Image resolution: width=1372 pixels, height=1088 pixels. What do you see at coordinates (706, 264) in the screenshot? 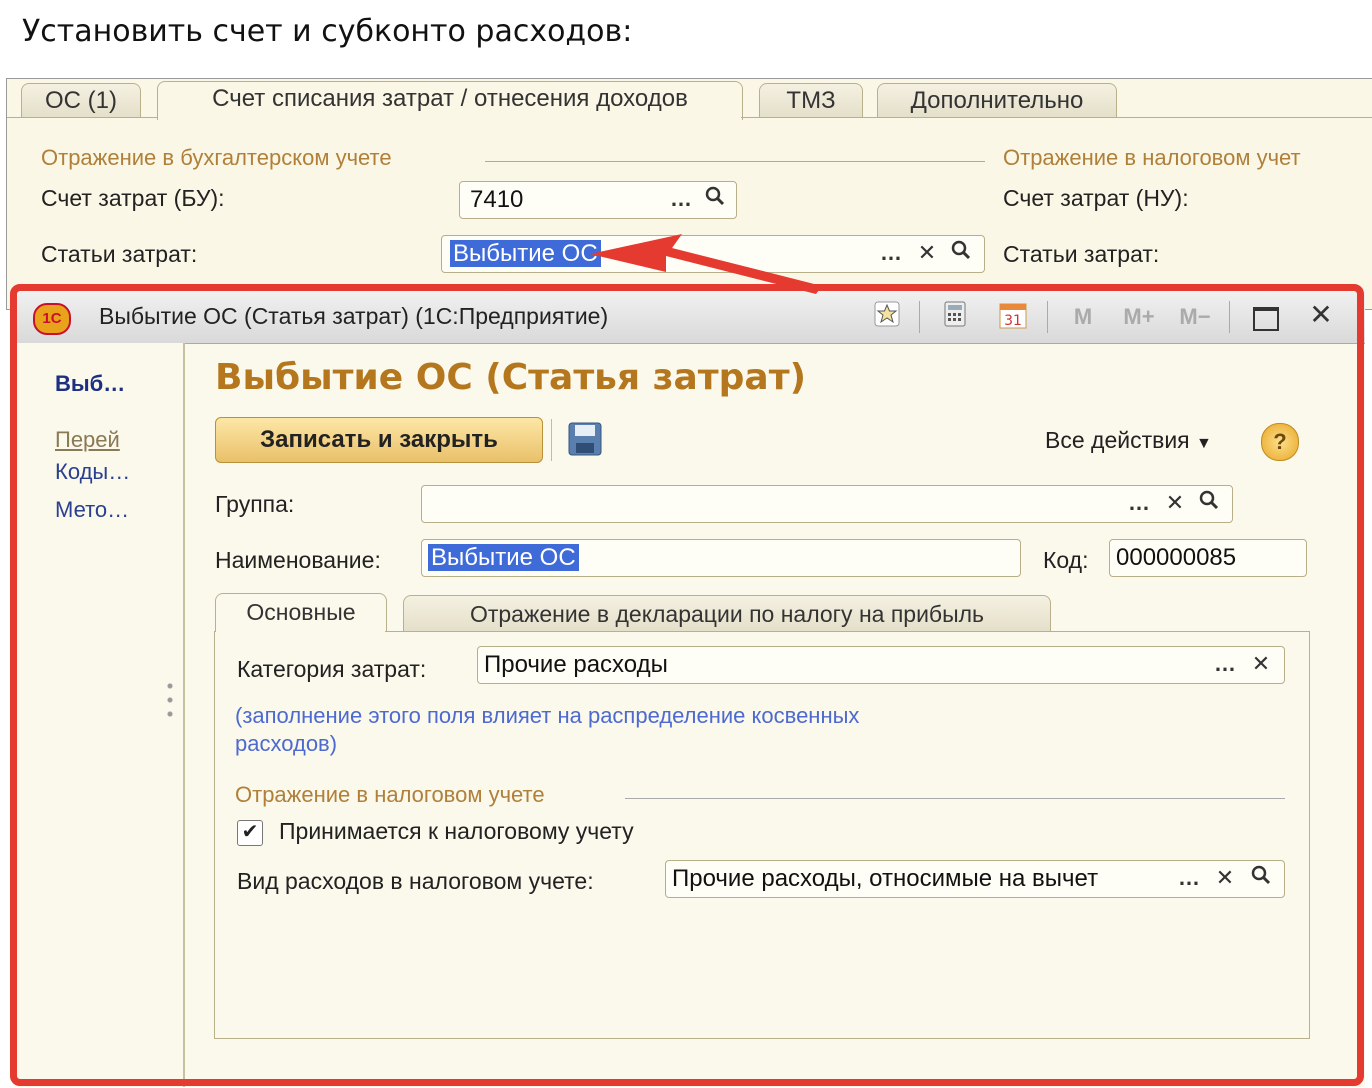
I see `pointer-arrow-icon` at bounding box center [706, 264].